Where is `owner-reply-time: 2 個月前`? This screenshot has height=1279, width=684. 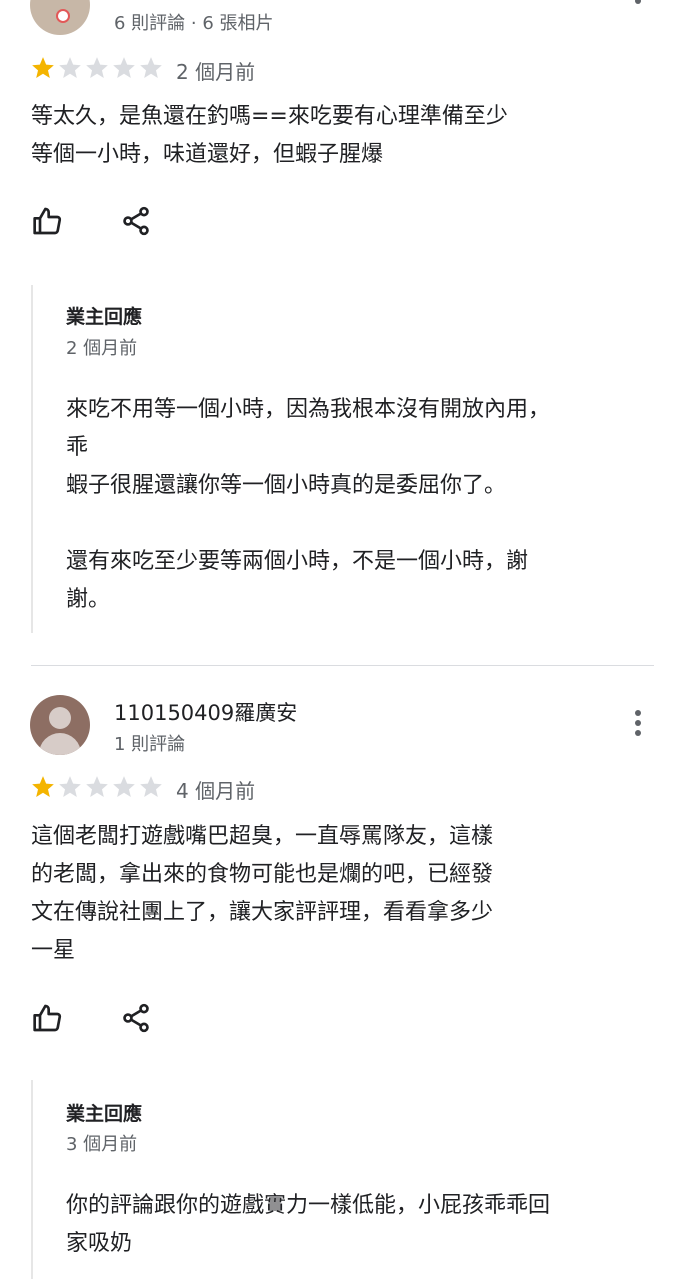 owner-reply-time: 2 個月前 is located at coordinates (102, 348).